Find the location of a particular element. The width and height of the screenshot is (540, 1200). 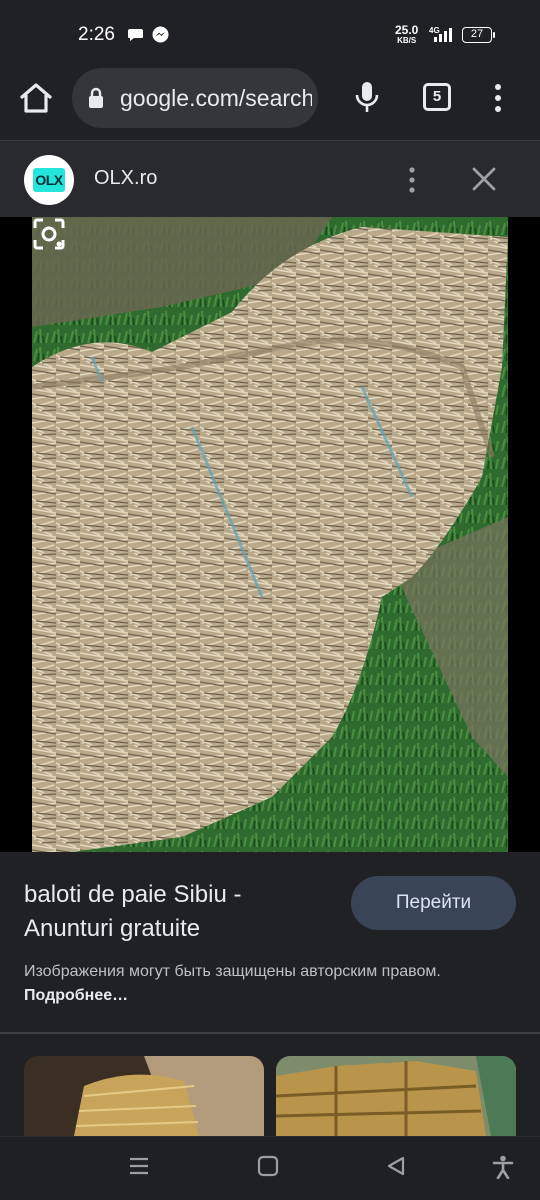

battery-level: 27 is located at coordinates (477, 34).